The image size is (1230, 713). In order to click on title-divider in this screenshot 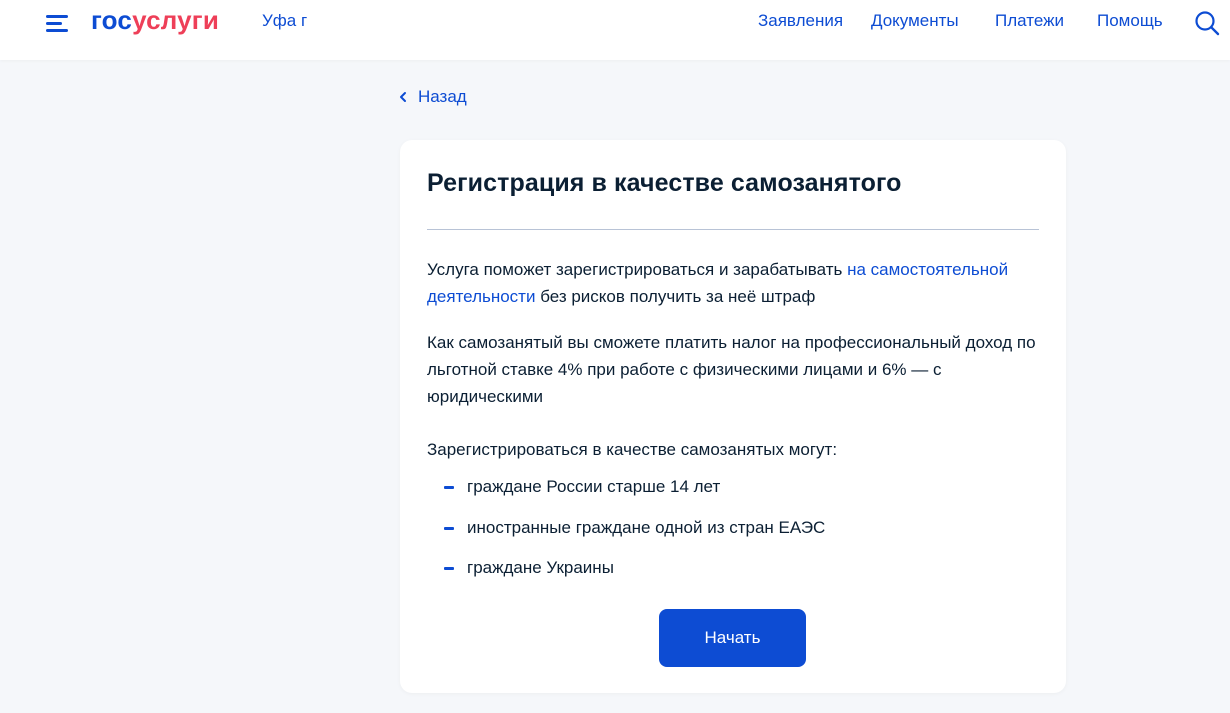, I will do `click(733, 229)`.